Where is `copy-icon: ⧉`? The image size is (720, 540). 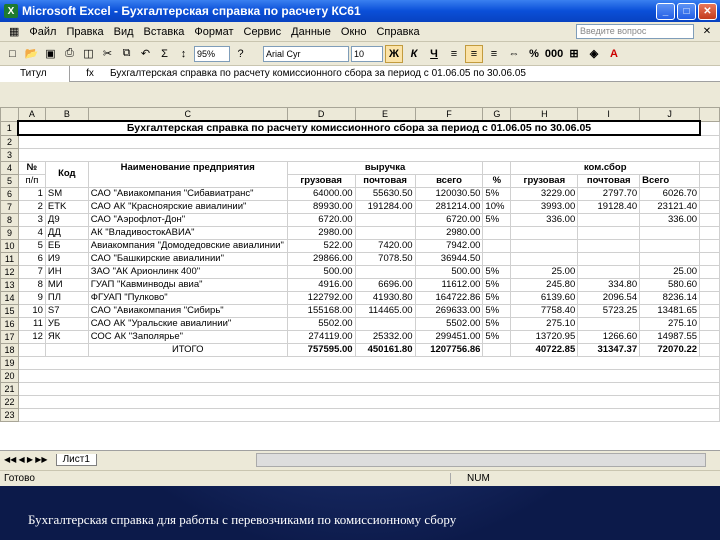 copy-icon: ⧉ is located at coordinates (126, 53).